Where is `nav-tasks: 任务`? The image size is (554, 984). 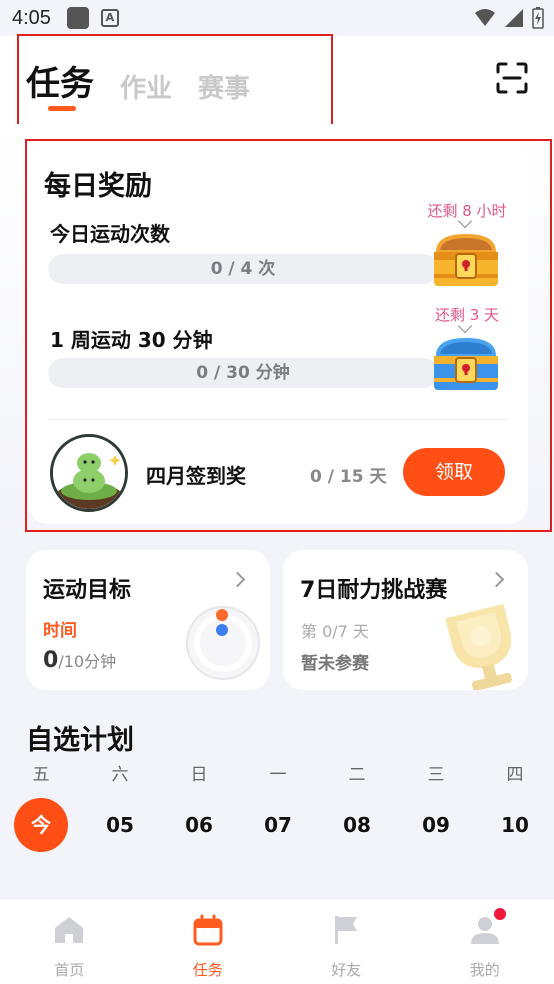
nav-tasks: 任务 is located at coordinates (208, 941).